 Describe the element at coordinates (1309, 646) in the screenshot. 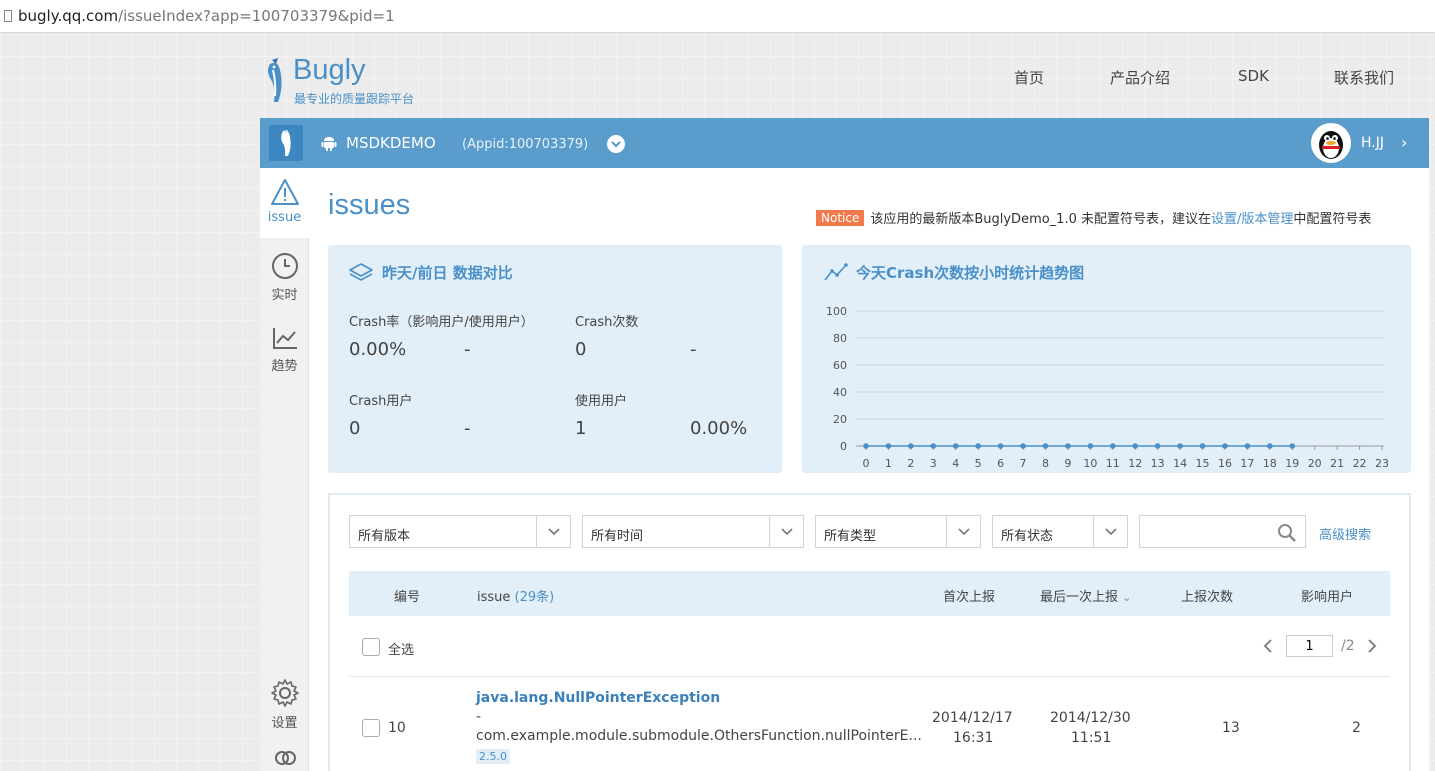

I see `page-number-input` at that location.